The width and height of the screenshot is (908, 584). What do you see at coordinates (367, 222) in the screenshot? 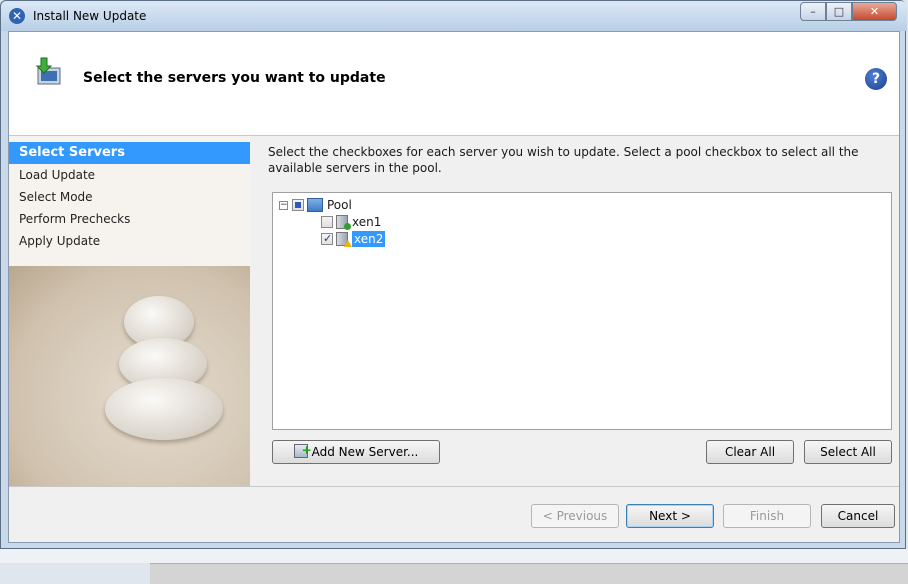
I see `xen1-label: xen1` at bounding box center [367, 222].